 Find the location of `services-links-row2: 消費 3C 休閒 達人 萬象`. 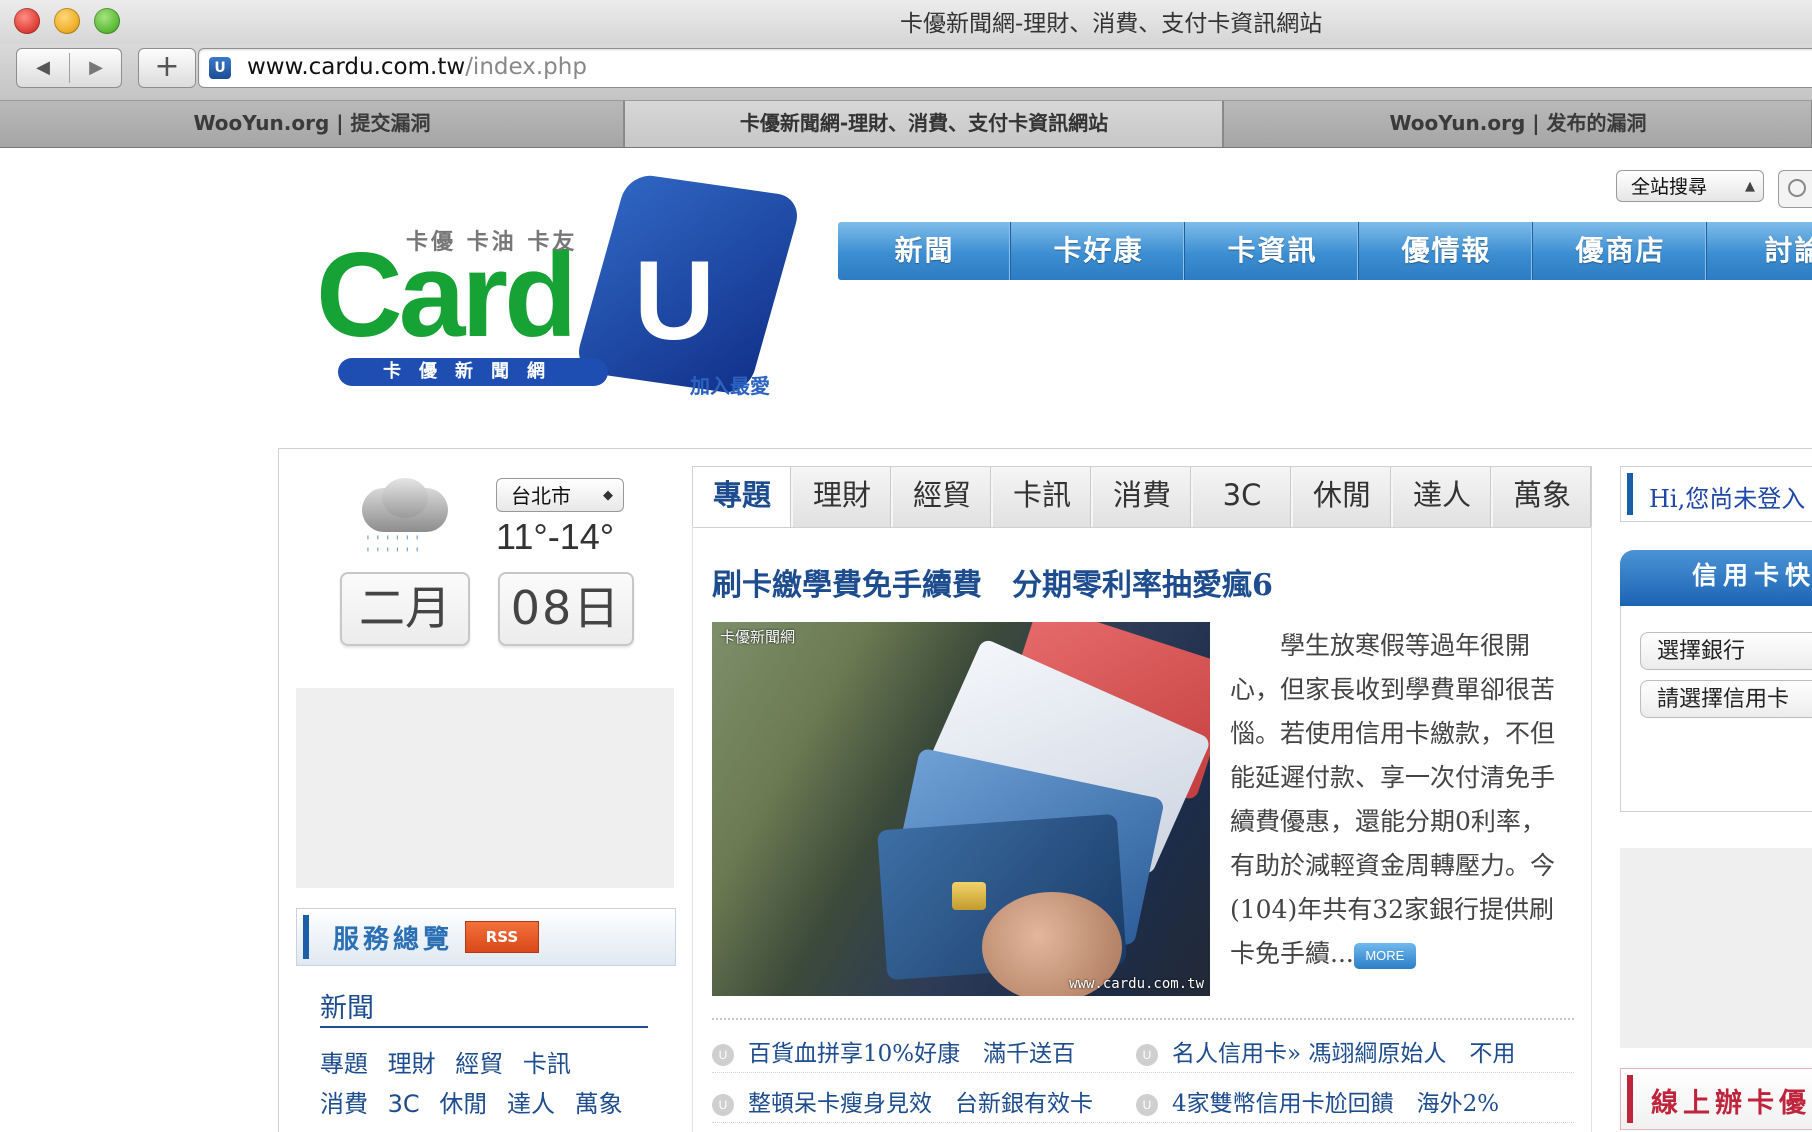

services-links-row2: 消費 3C 休閒 達人 萬象 is located at coordinates (477, 1101).